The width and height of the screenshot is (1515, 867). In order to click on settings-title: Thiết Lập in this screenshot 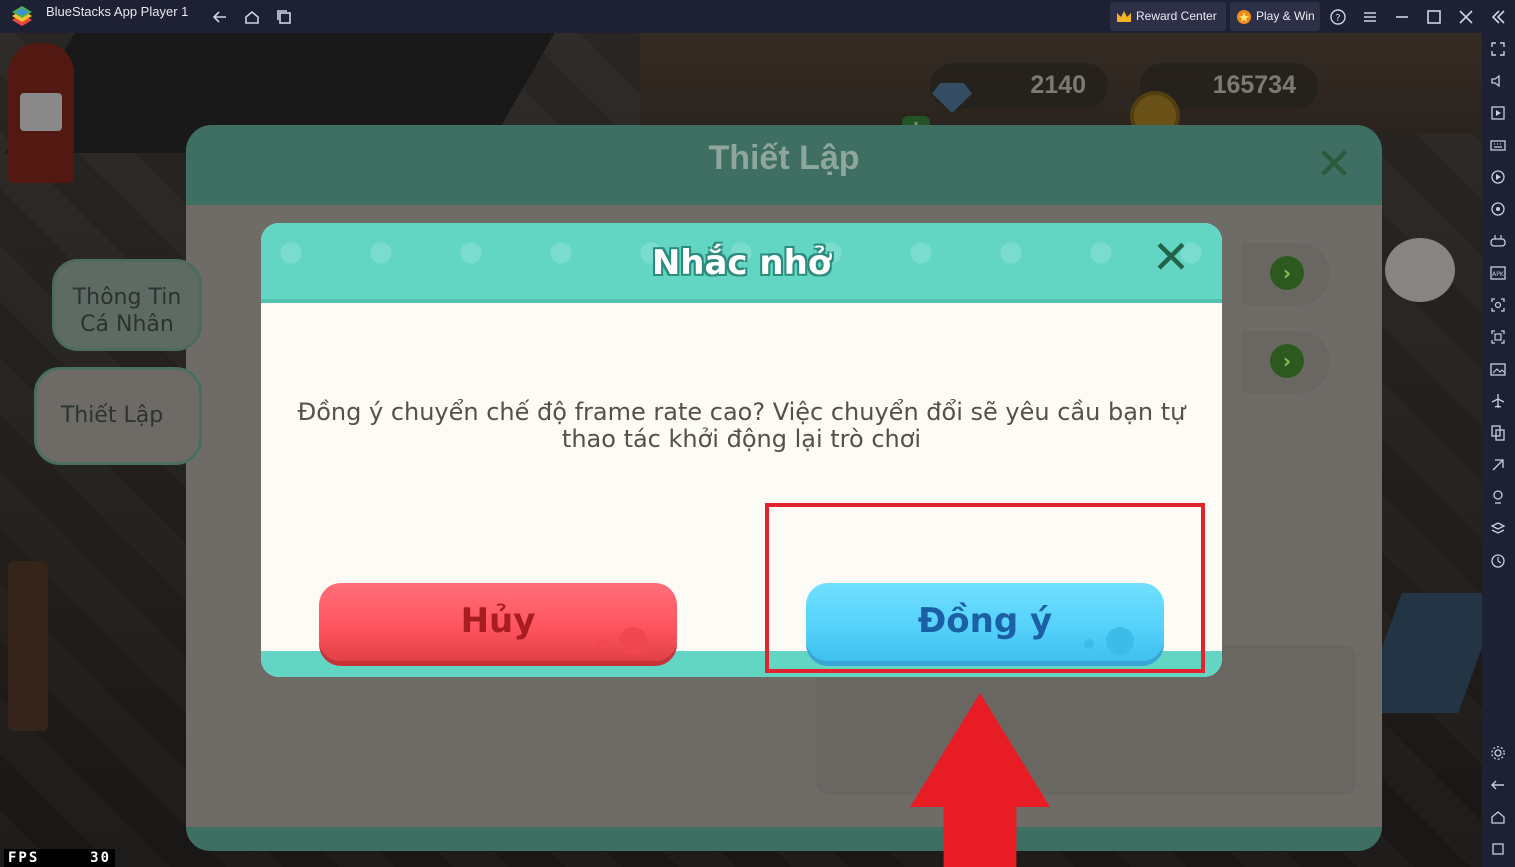, I will do `click(784, 158)`.